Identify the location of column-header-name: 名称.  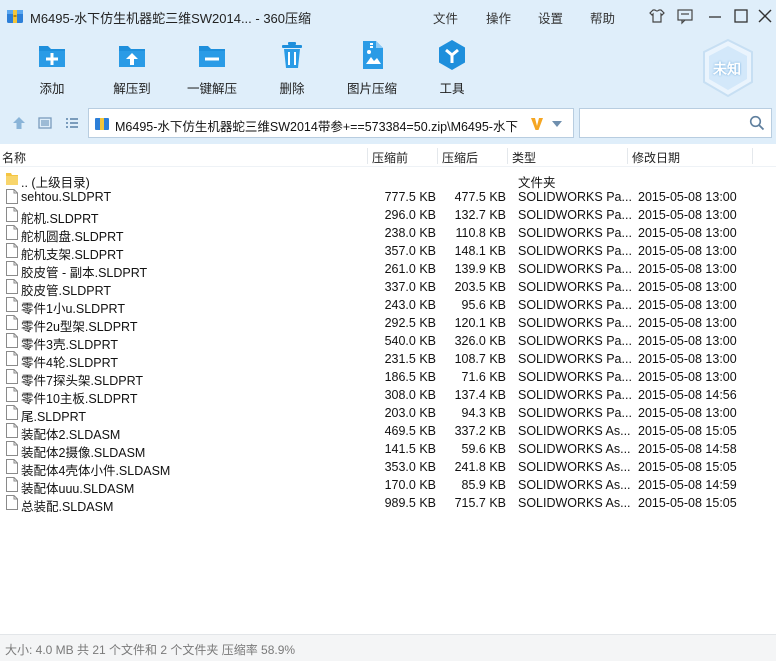
(14, 157).